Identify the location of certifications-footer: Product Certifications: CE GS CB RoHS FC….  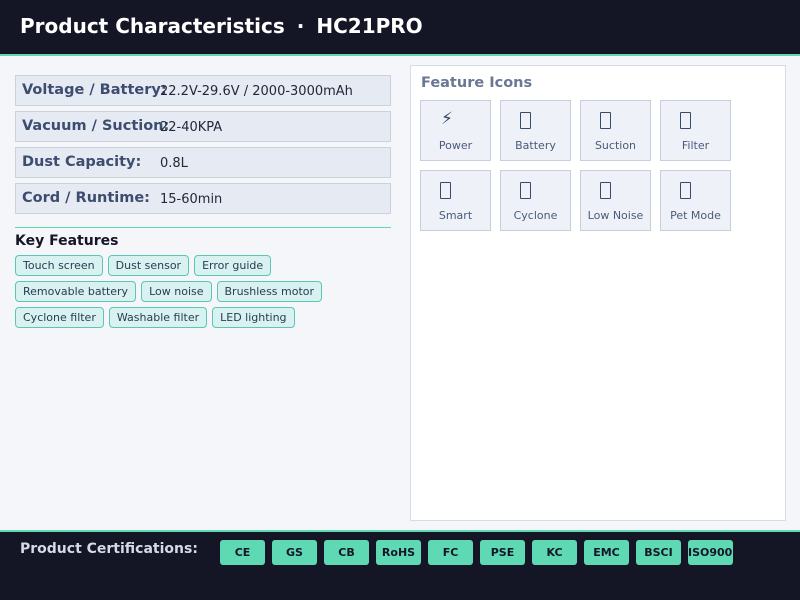
(400, 565).